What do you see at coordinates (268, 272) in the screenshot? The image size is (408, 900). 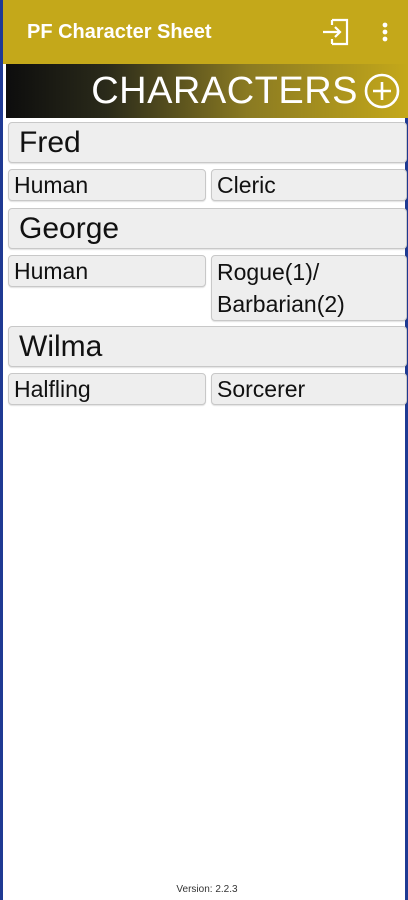 I see `character-class-text: Rogue(1)/` at bounding box center [268, 272].